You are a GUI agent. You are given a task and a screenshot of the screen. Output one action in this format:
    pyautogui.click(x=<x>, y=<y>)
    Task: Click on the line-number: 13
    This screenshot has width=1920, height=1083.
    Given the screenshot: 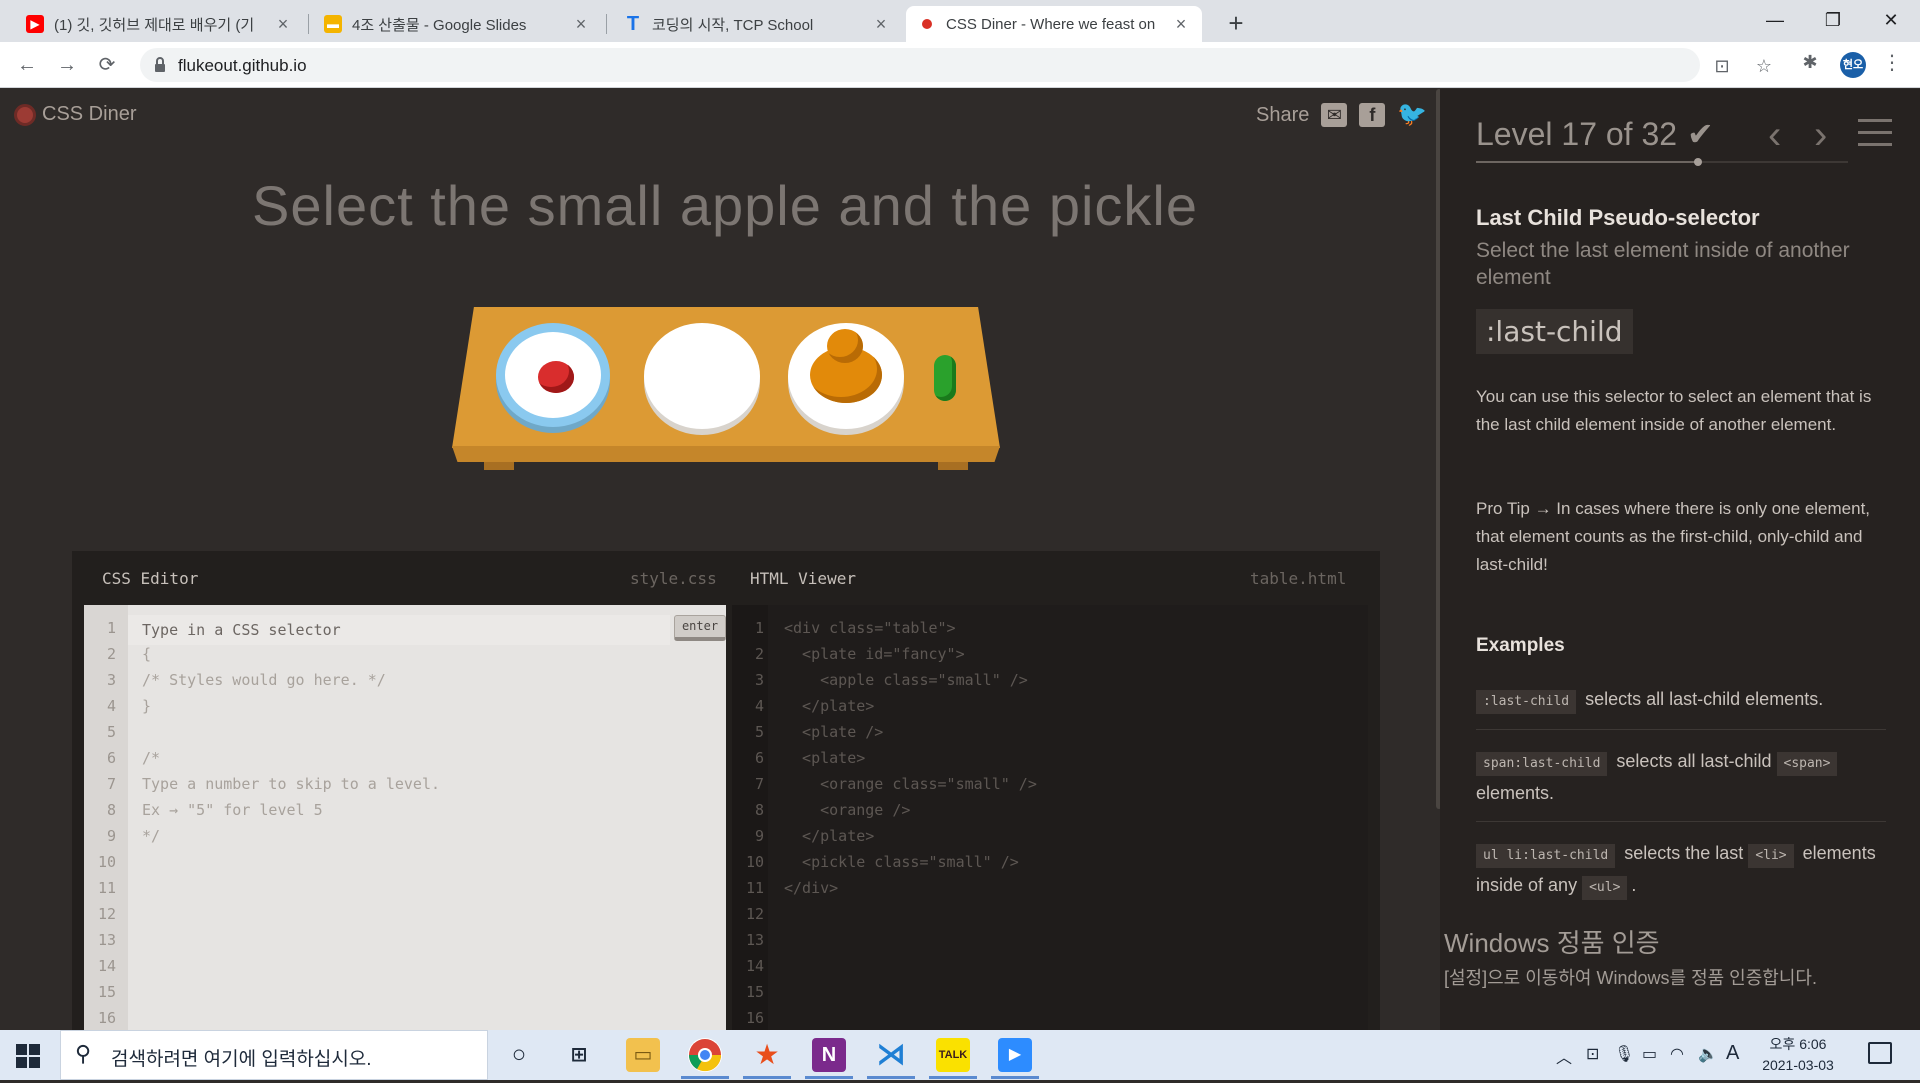 What is the action you would take?
    pyautogui.click(x=106, y=940)
    